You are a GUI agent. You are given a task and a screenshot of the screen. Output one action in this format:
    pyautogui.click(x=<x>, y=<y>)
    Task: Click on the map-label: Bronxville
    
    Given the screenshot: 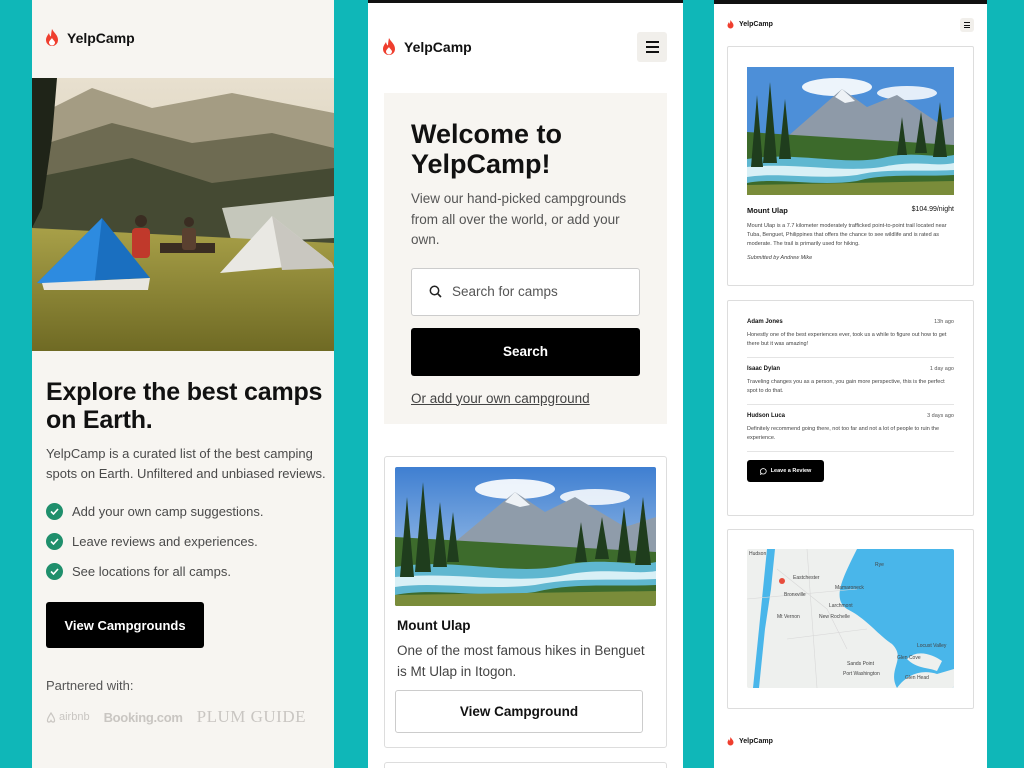 What is the action you would take?
    pyautogui.click(x=795, y=595)
    